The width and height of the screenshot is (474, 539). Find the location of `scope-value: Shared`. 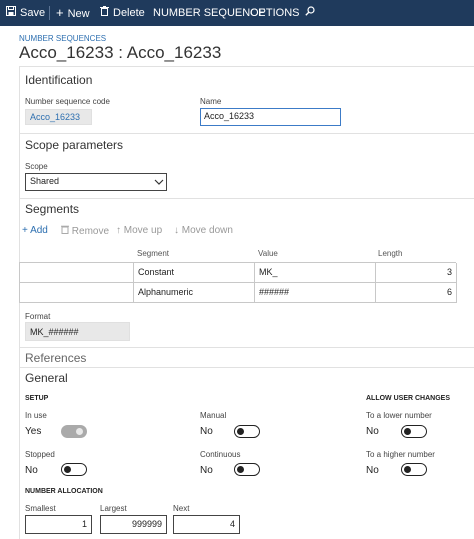

scope-value: Shared is located at coordinates (45, 181).